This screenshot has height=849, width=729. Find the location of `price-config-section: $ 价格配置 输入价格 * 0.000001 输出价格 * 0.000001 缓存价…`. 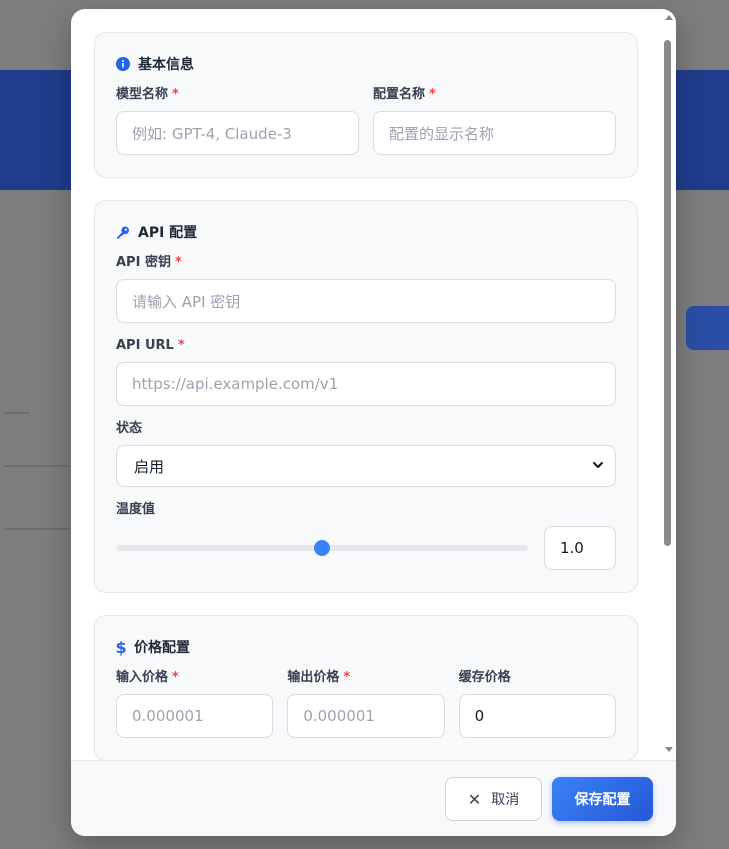

price-config-section: $ 价格配置 输入价格 * 0.000001 输出价格 * 0.000001 缓存价… is located at coordinates (366, 687).